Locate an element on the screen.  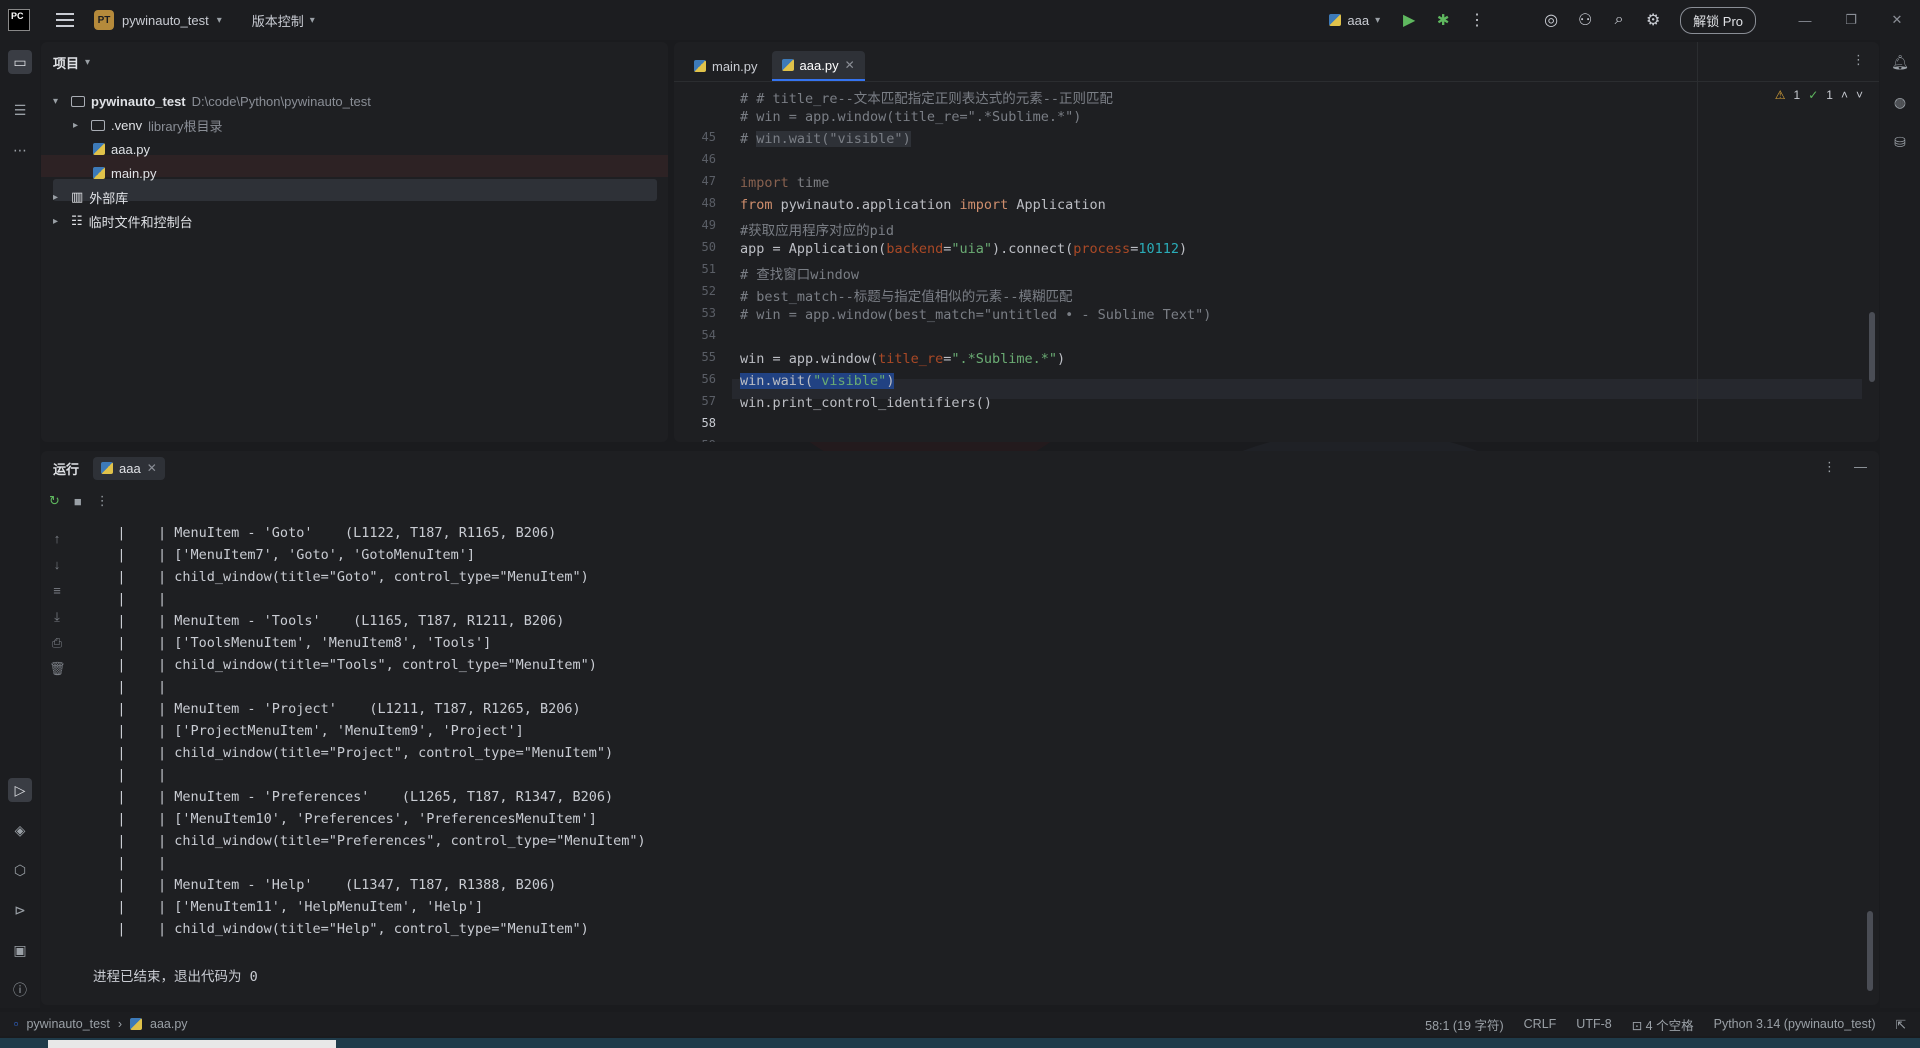
arrow-up-icon: ↑ is located at coordinates (57, 538).